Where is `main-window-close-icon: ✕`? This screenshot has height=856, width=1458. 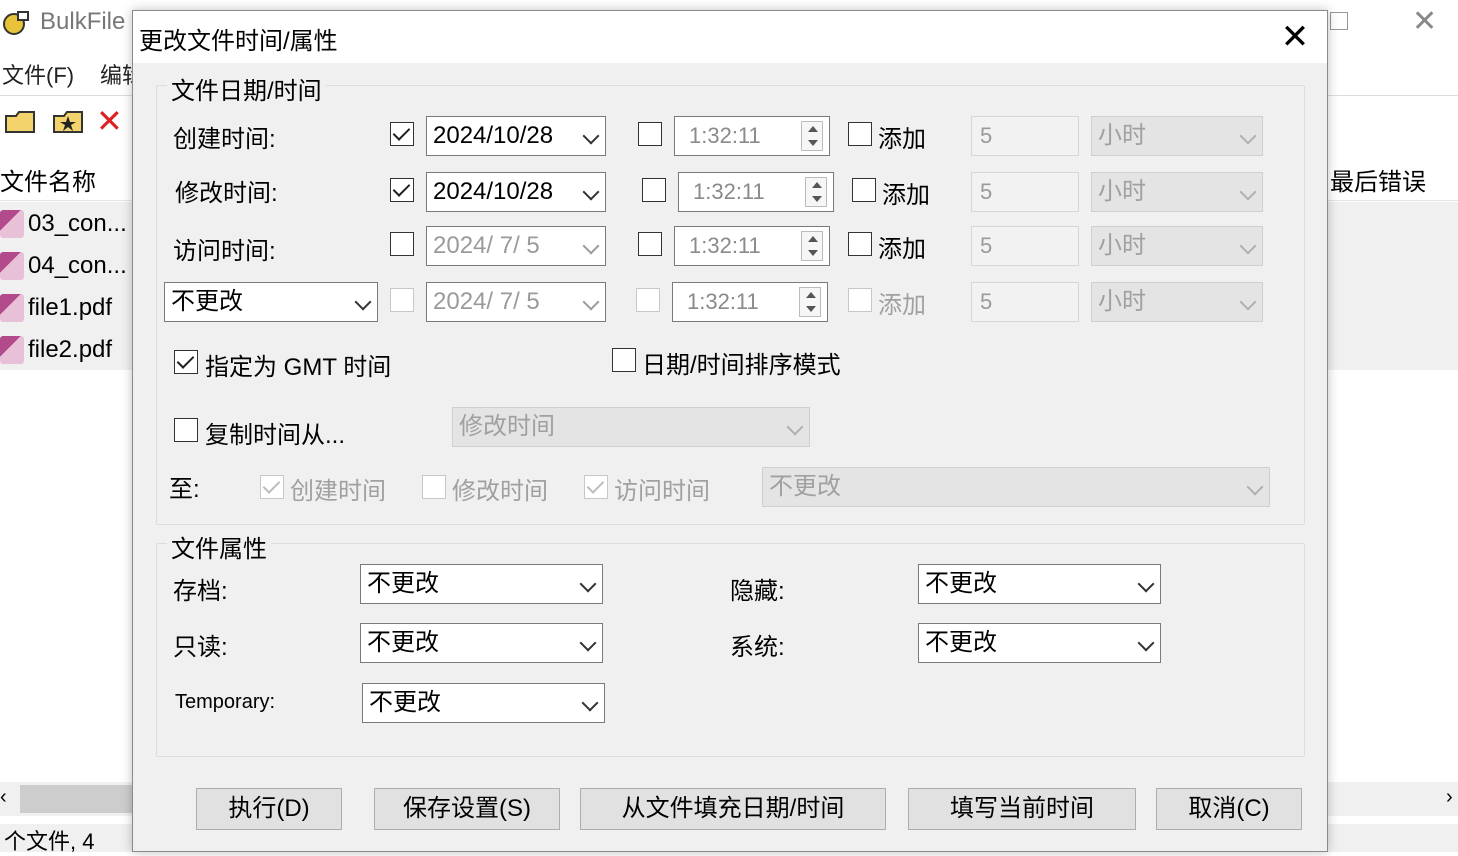 main-window-close-icon: ✕ is located at coordinates (1424, 21).